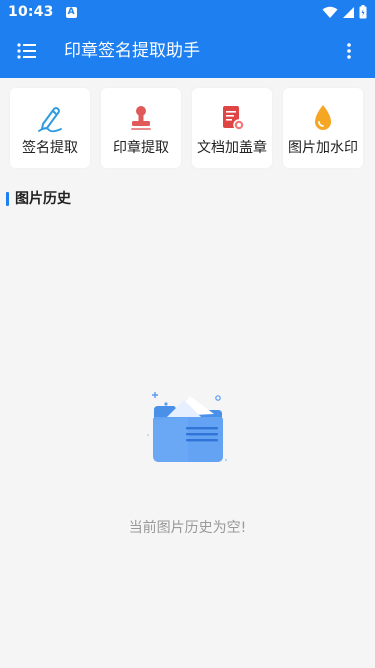 The width and height of the screenshot is (375, 668). I want to click on tool-stamp-extract: 印章提取, so click(141, 128).